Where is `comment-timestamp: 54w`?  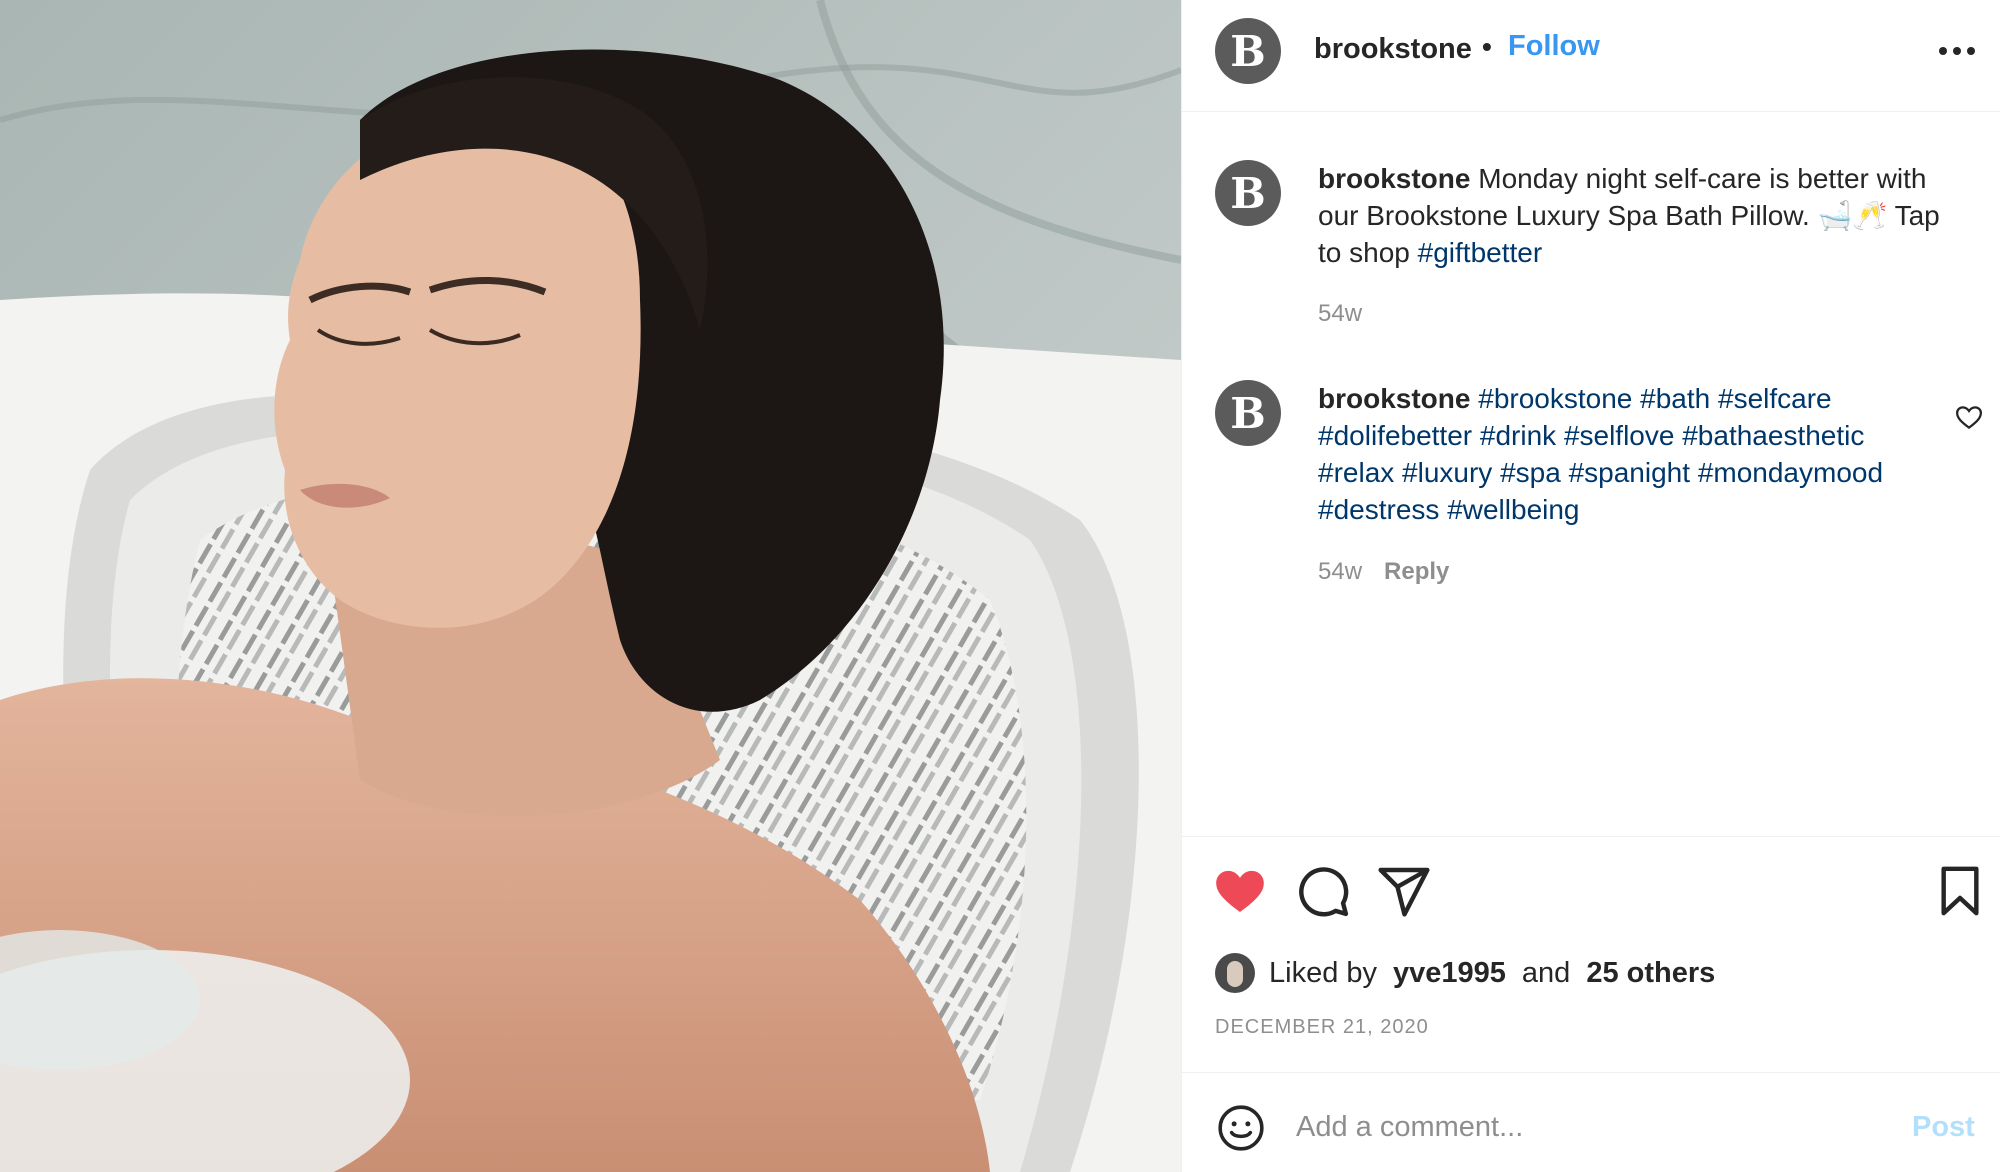 comment-timestamp: 54w is located at coordinates (1340, 571).